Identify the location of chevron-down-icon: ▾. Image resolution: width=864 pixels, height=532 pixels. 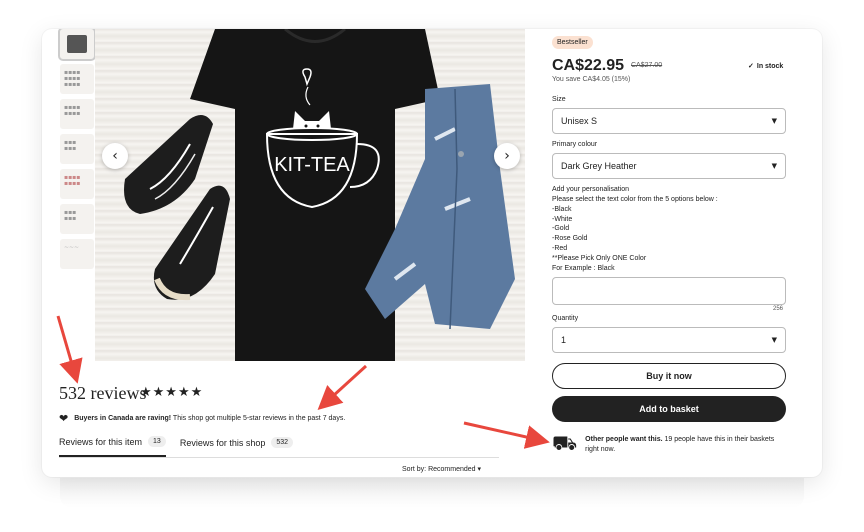
(479, 469).